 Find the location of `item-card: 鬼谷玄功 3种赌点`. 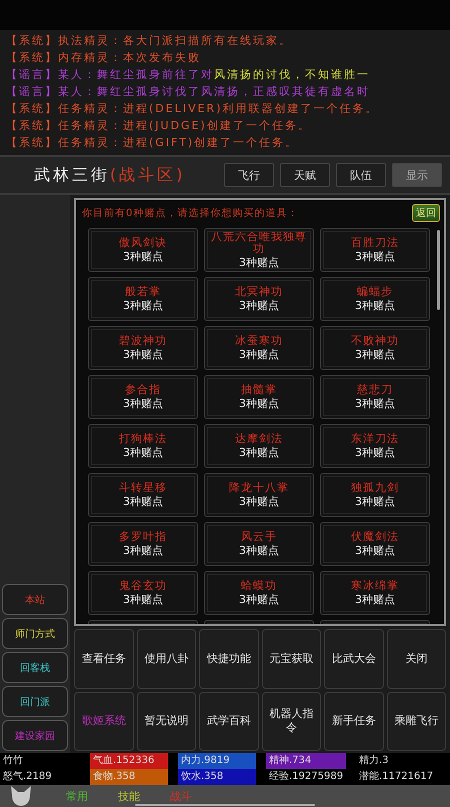

item-card: 鬼谷玄功 3种赌点 is located at coordinates (143, 593).